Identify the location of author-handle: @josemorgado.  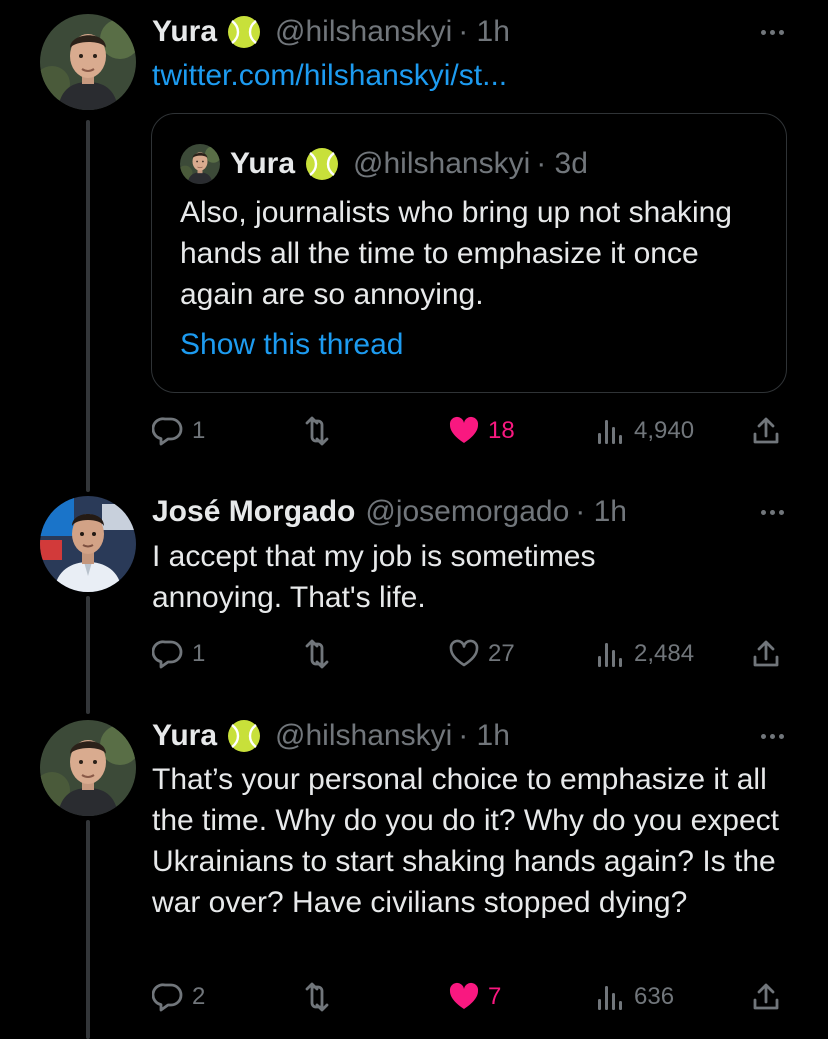
(467, 512).